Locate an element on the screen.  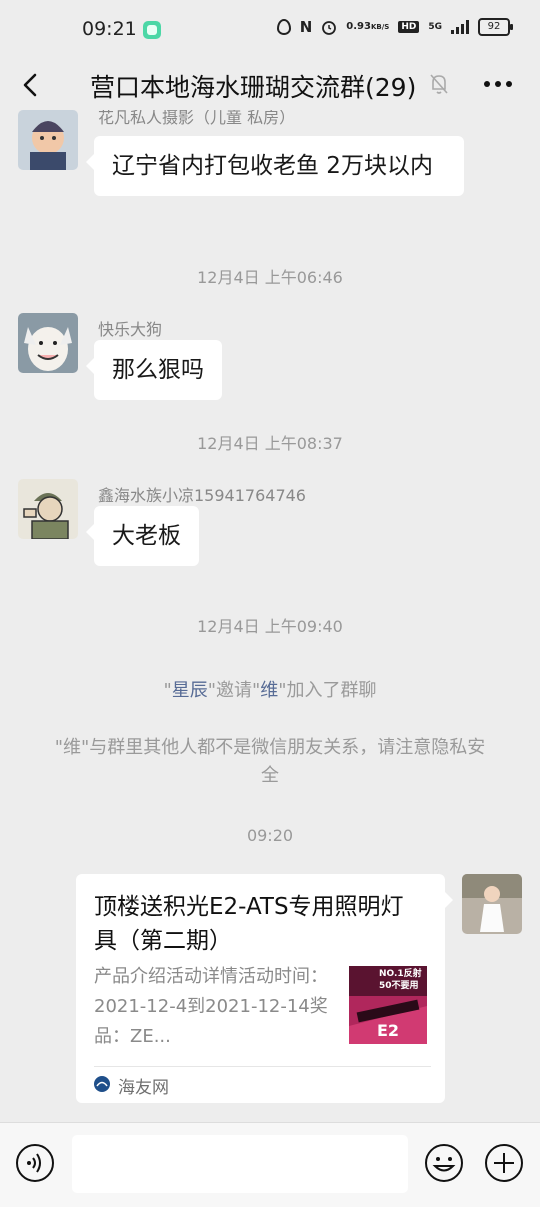
page-title: 营口本地海水珊瑚交流群(29) is located at coordinates (253, 87).